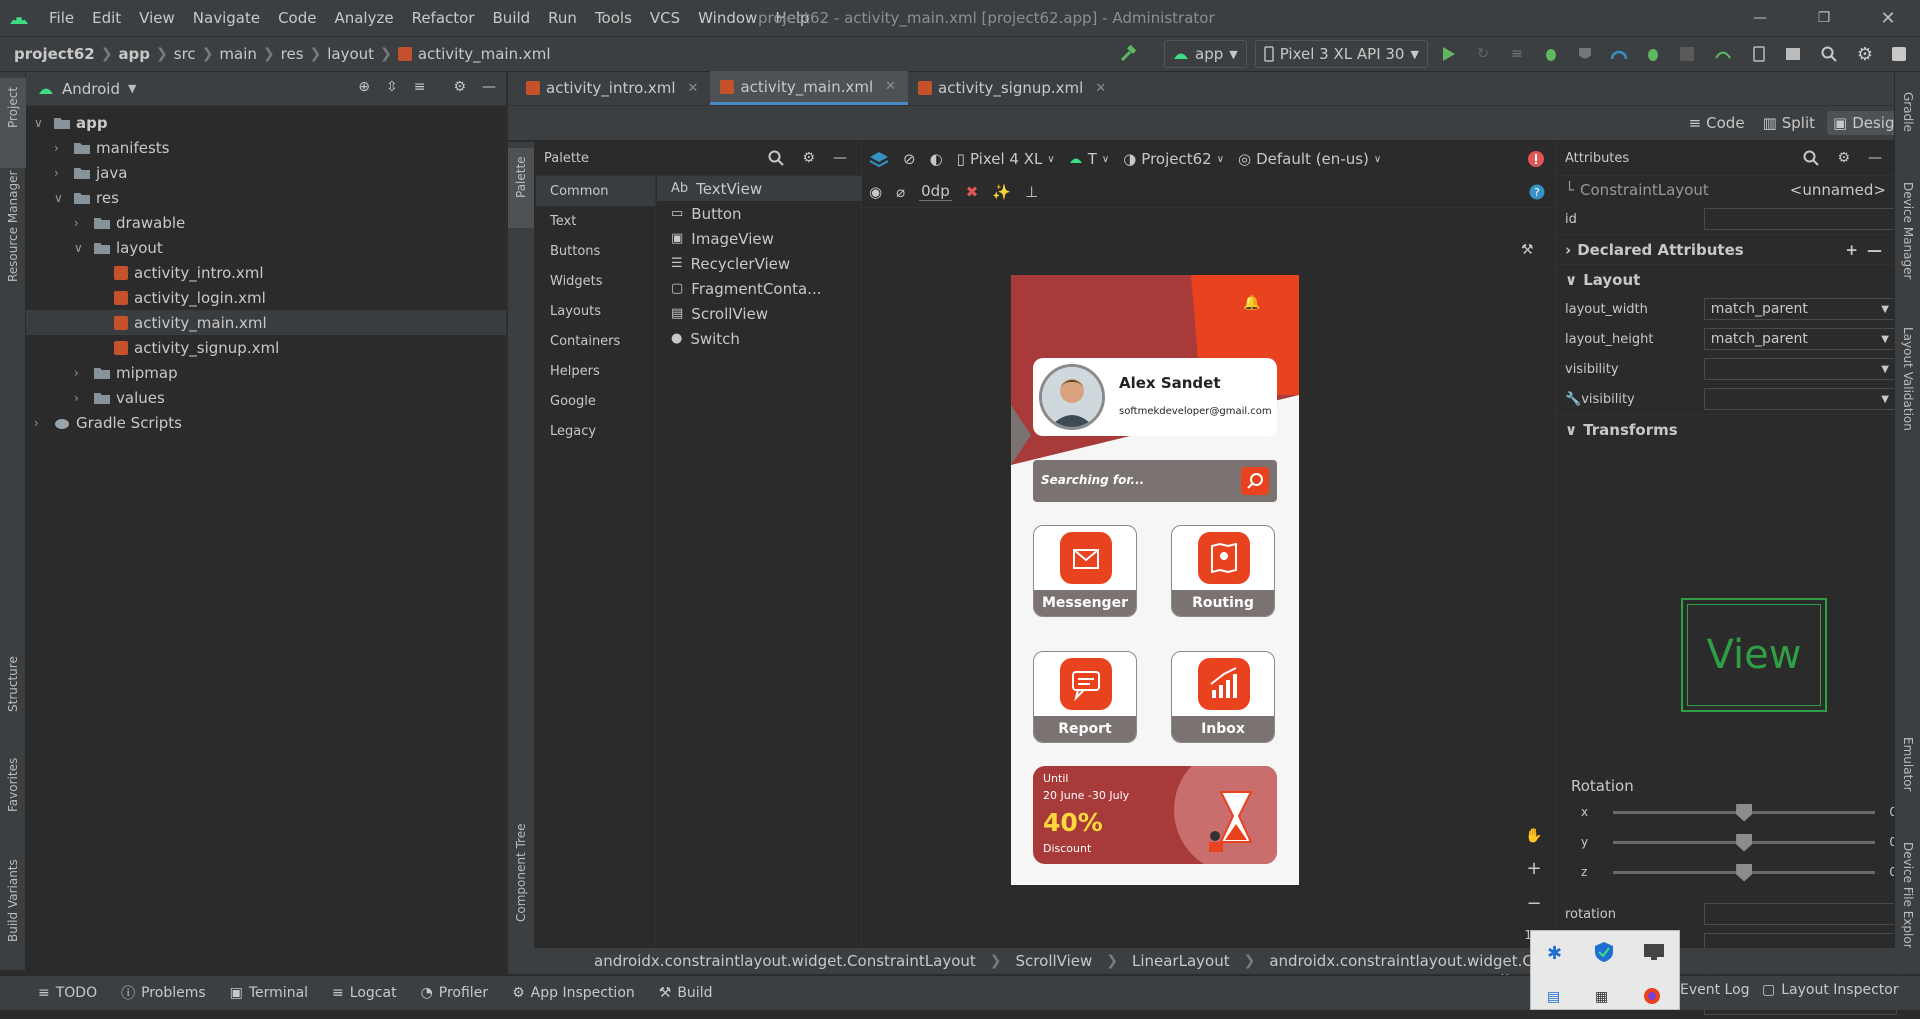  What do you see at coordinates (1585, 54) in the screenshot?
I see `coverage-icon` at bounding box center [1585, 54].